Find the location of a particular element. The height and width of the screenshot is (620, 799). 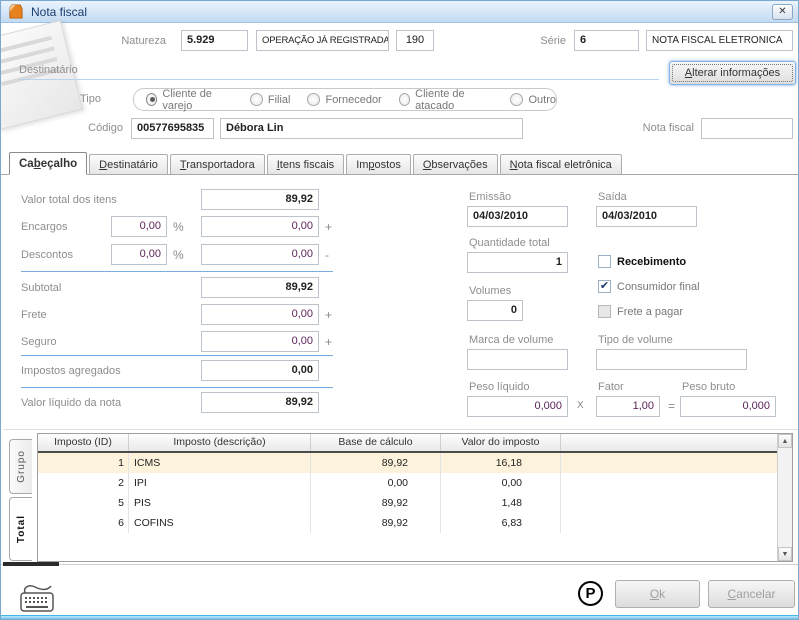

multiply-sign: X is located at coordinates (580, 405).